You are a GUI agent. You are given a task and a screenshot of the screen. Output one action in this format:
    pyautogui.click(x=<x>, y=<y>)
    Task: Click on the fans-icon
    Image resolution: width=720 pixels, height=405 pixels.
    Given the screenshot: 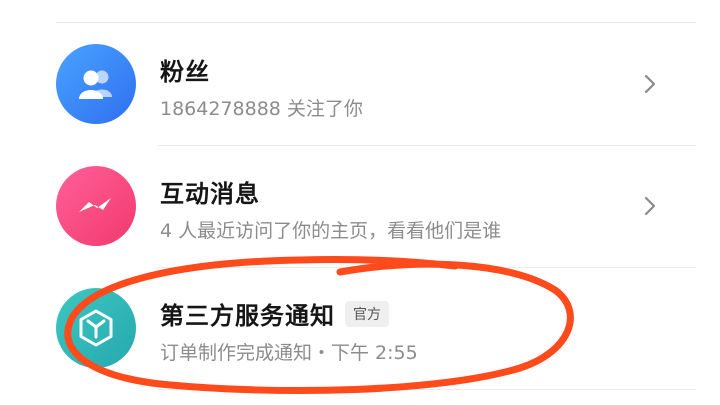 What is the action you would take?
    pyautogui.click(x=95, y=84)
    